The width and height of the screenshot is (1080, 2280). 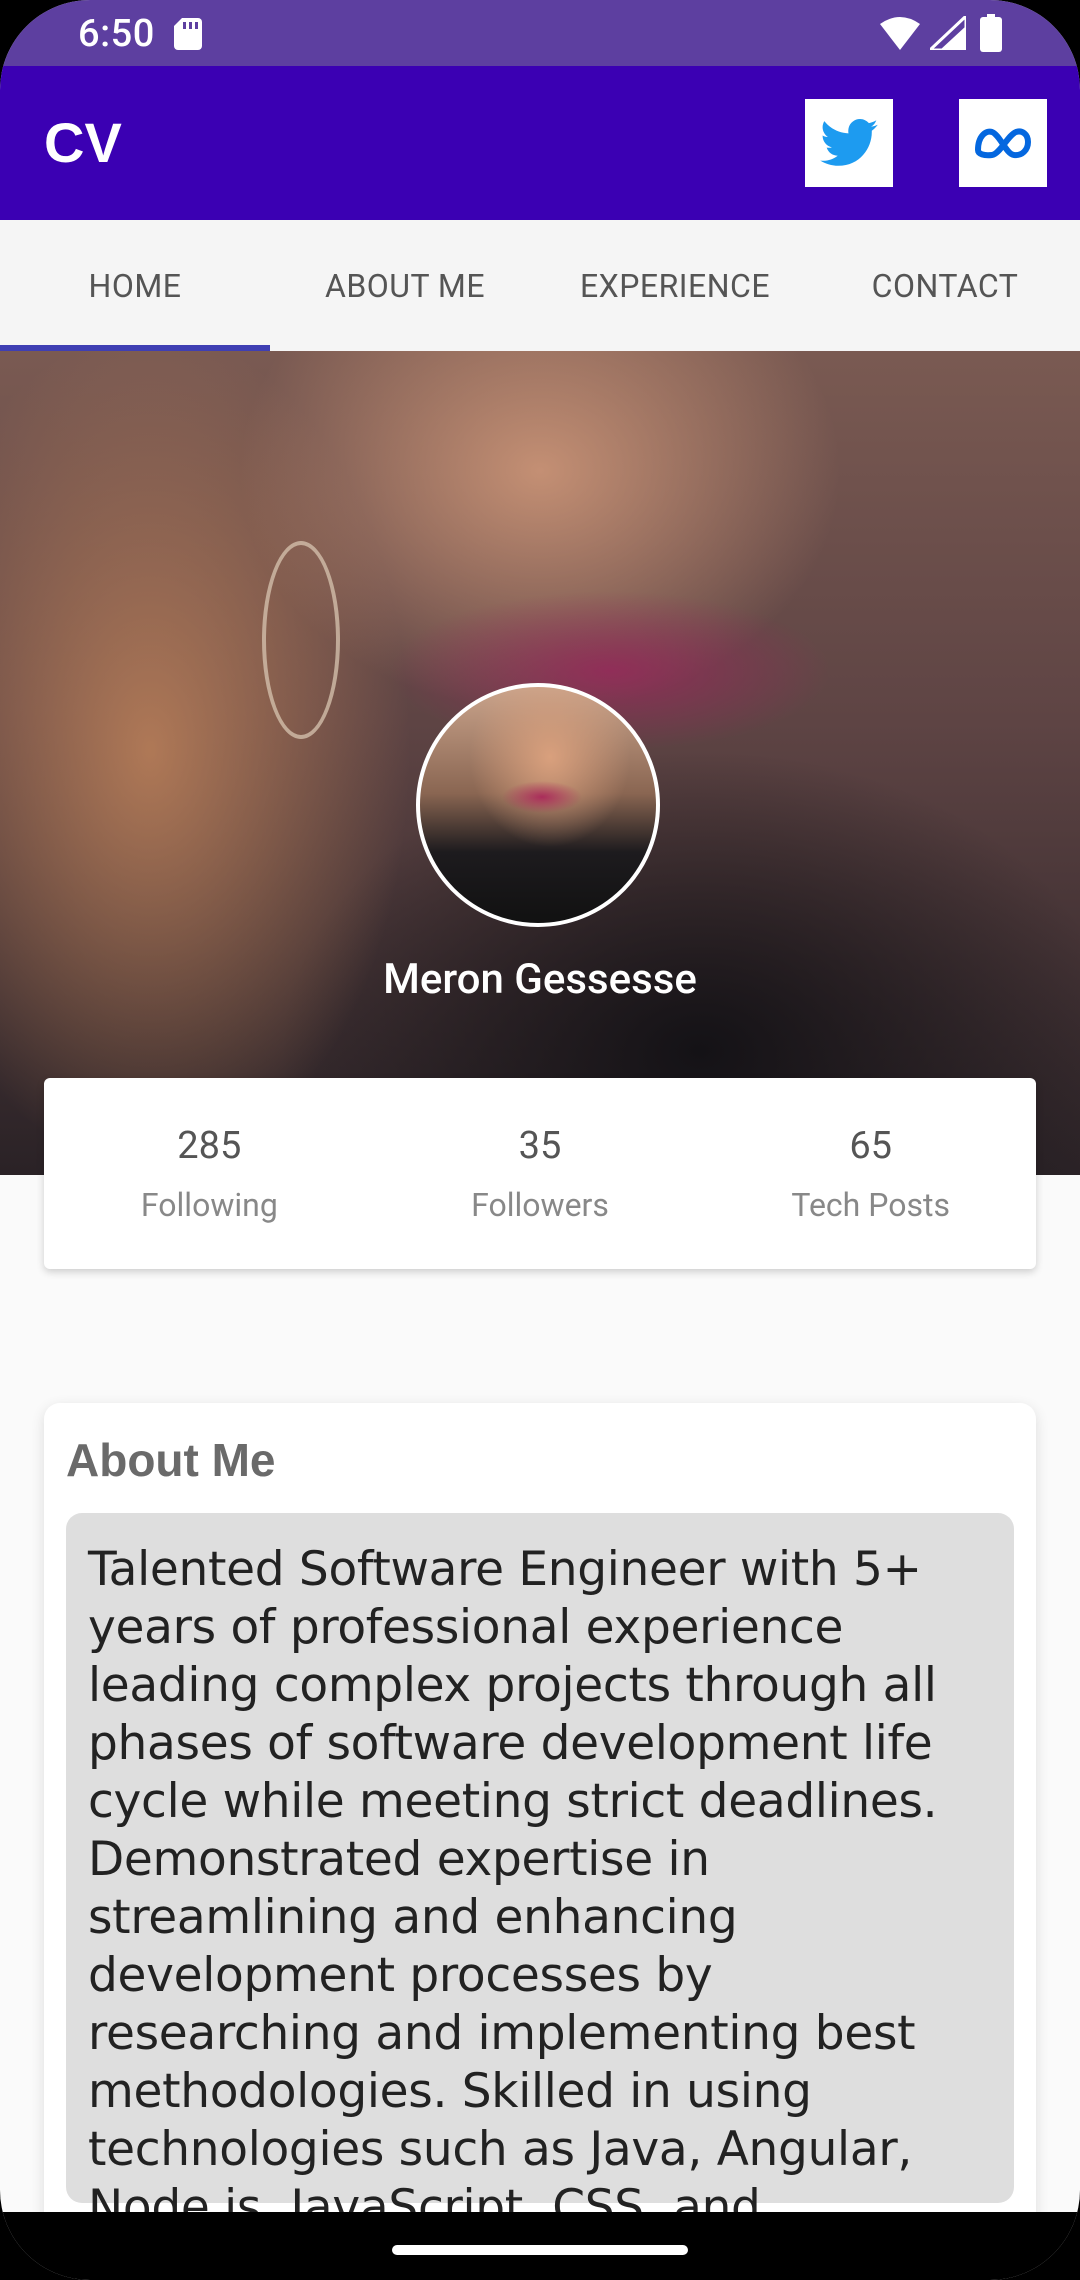 I want to click on stat-value: 65, so click(x=871, y=1146).